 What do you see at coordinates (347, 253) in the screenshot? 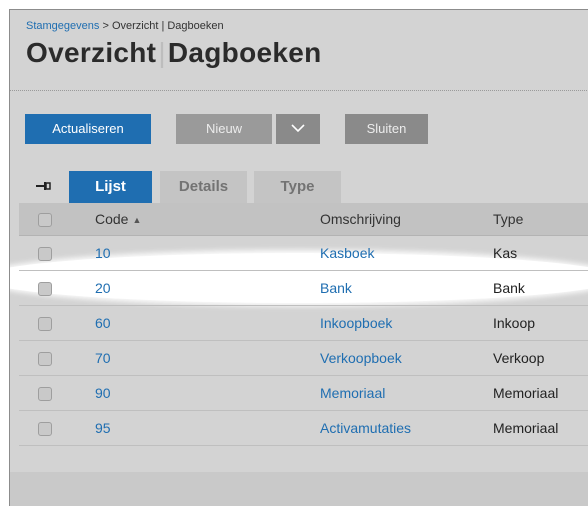
I see `row-description-link: Kasboek` at bounding box center [347, 253].